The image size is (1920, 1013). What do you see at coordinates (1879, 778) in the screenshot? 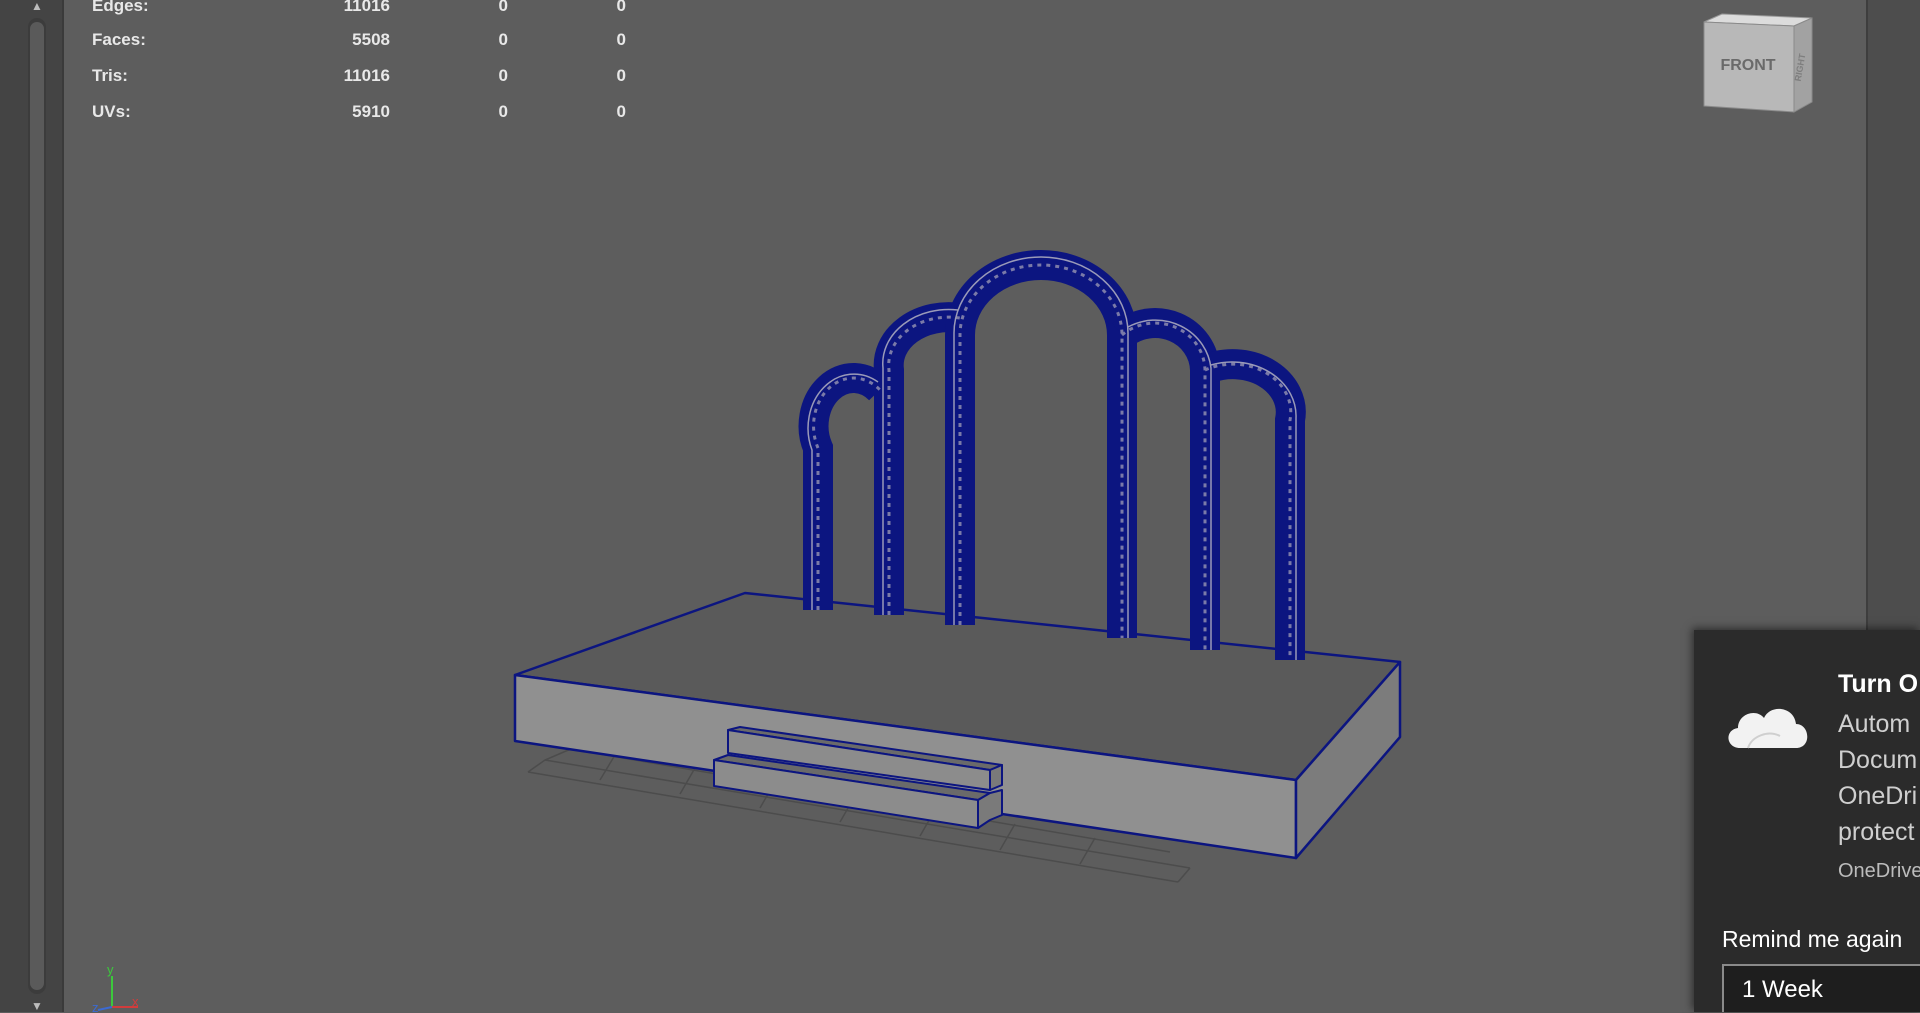
I see `notification-body: Autom Docum OneDri protect` at bounding box center [1879, 778].